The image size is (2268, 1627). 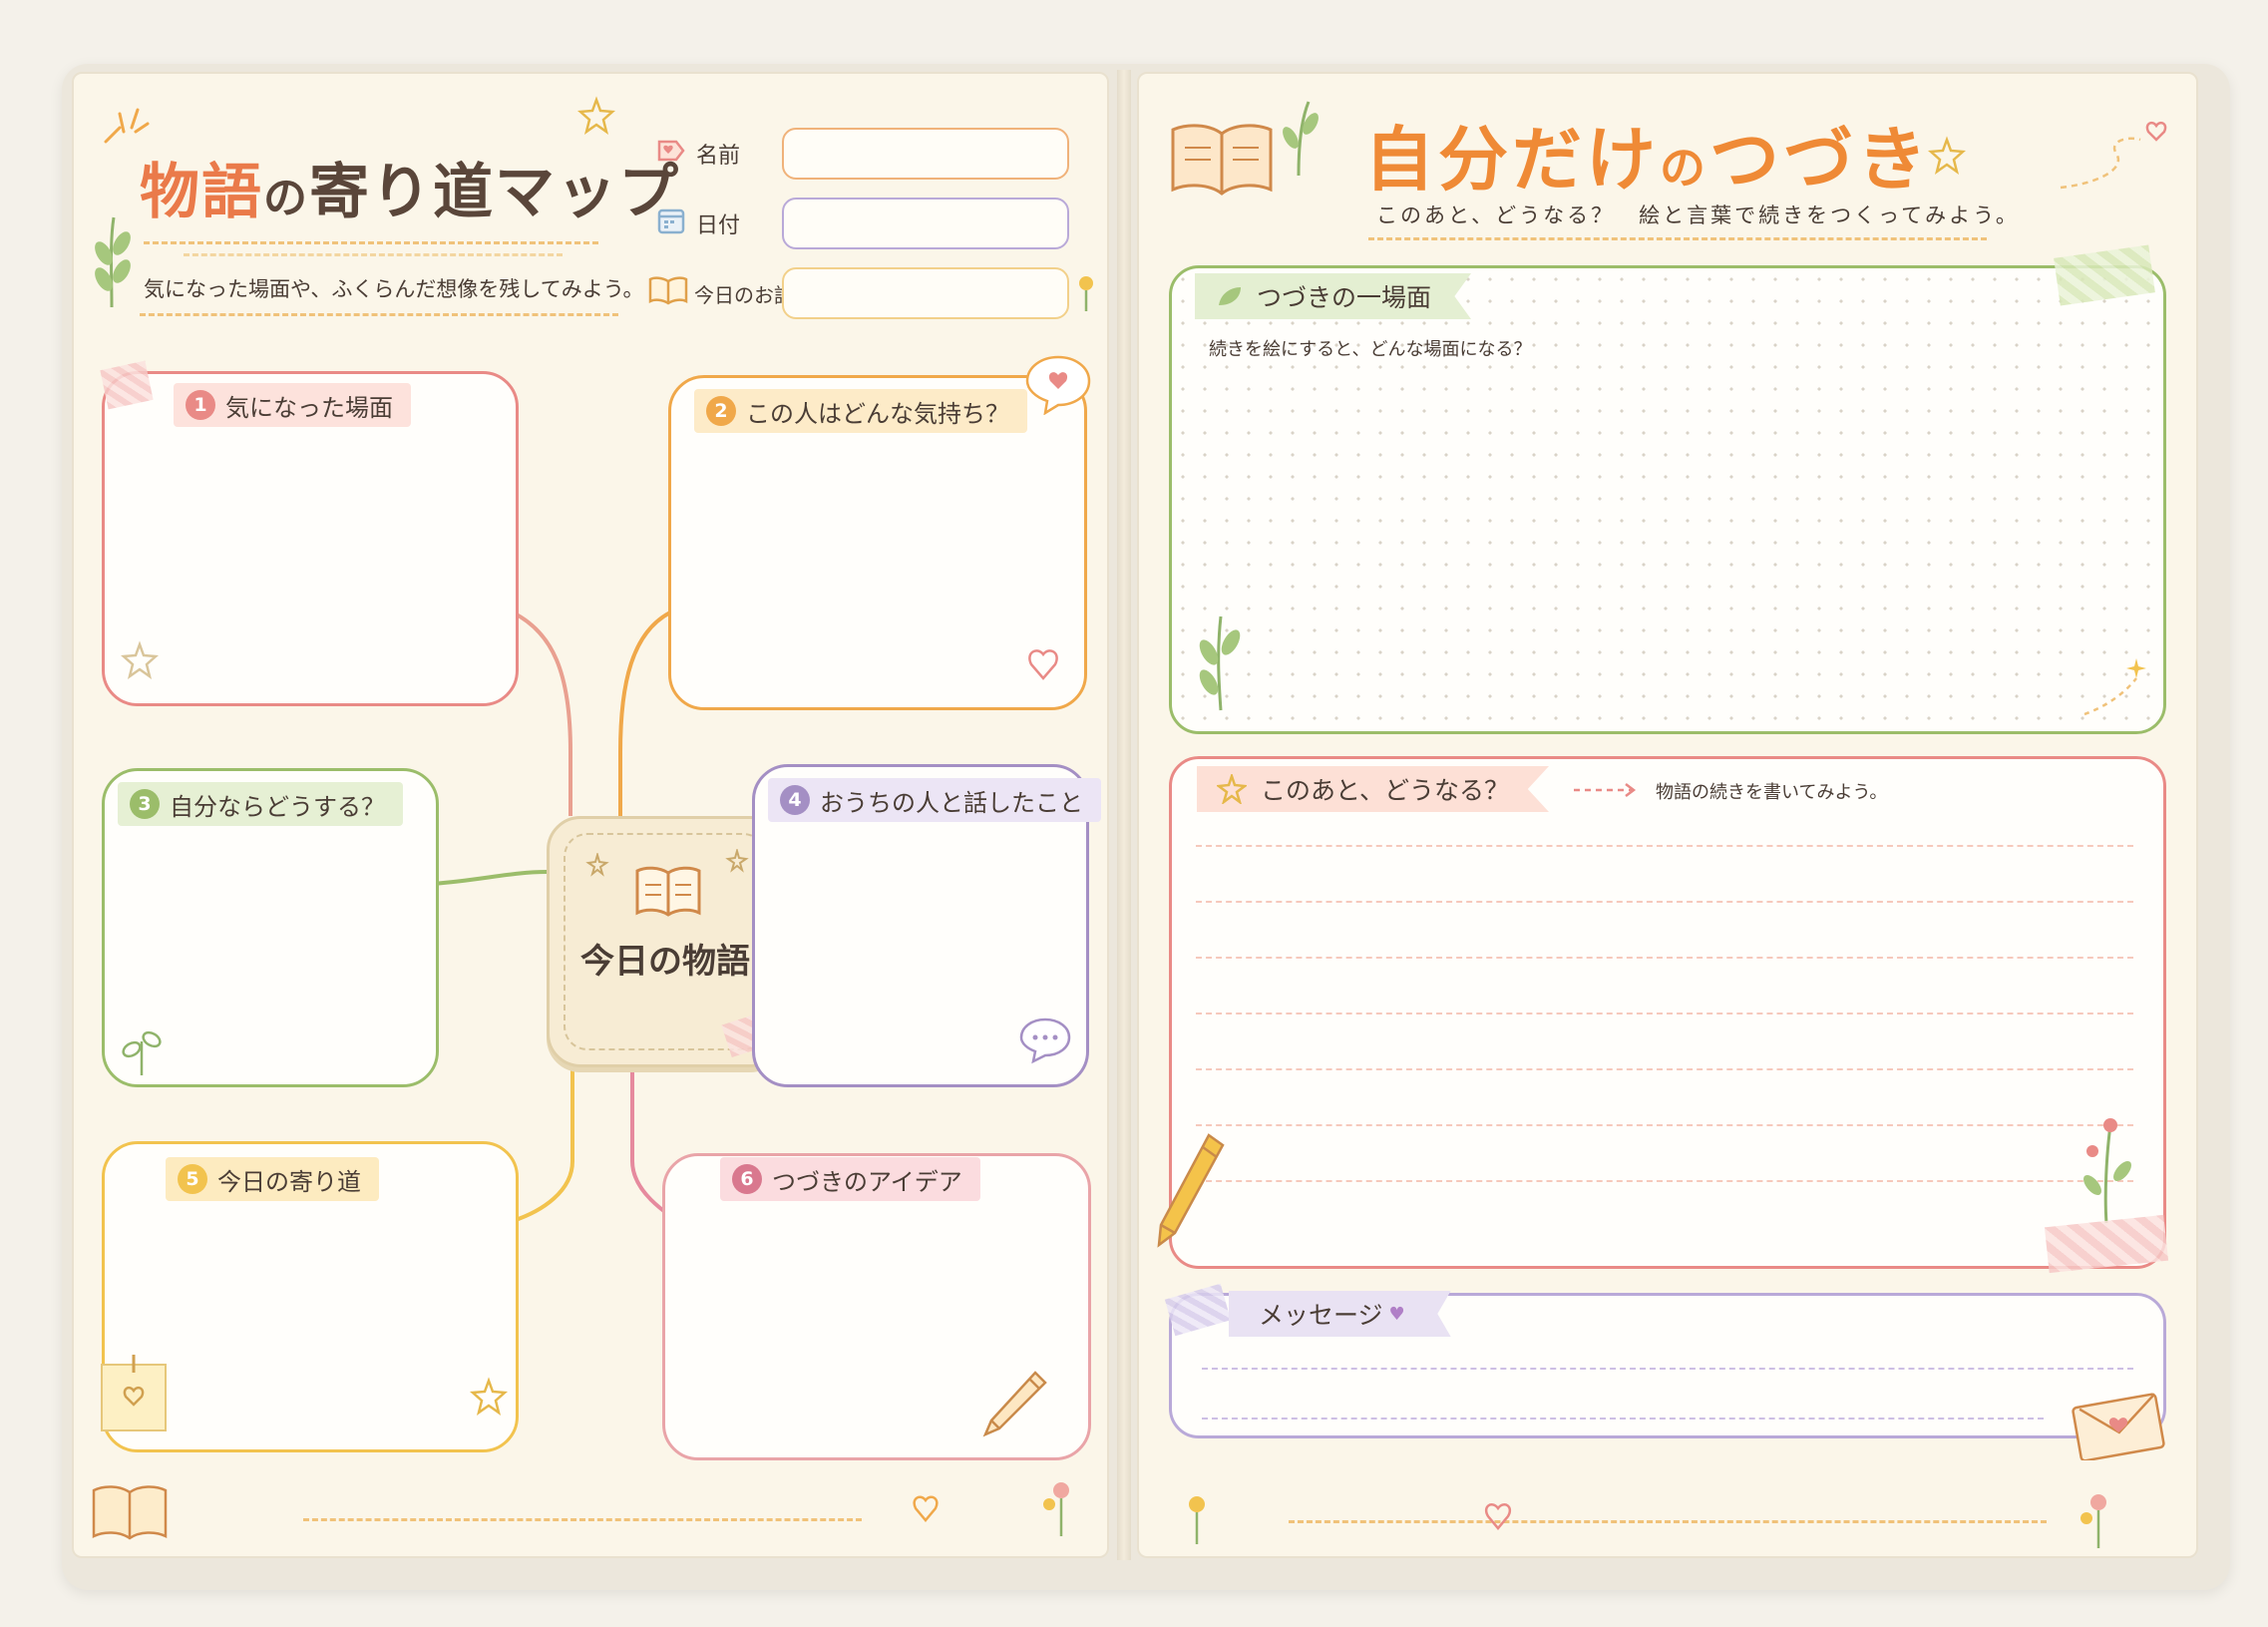 What do you see at coordinates (2113, 155) in the screenshot?
I see `heart-trail-icon` at bounding box center [2113, 155].